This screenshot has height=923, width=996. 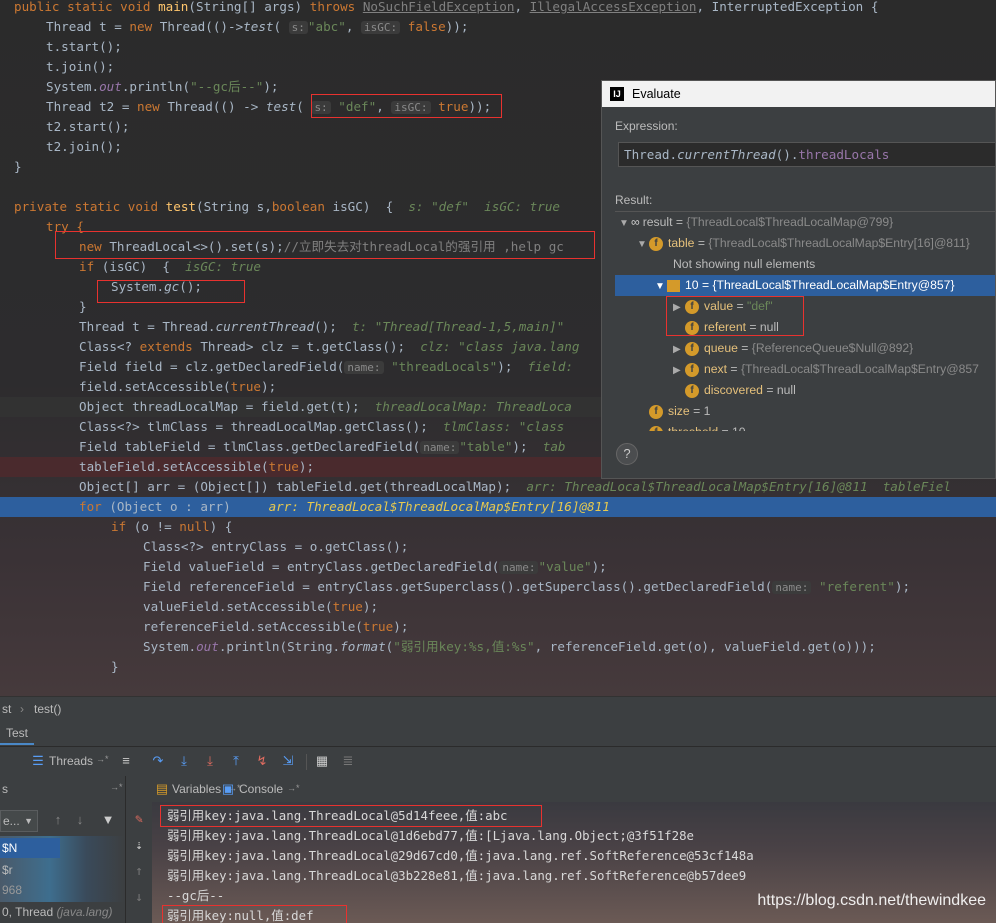 What do you see at coordinates (38, 760) in the screenshot?
I see `threads-icon: ☰` at bounding box center [38, 760].